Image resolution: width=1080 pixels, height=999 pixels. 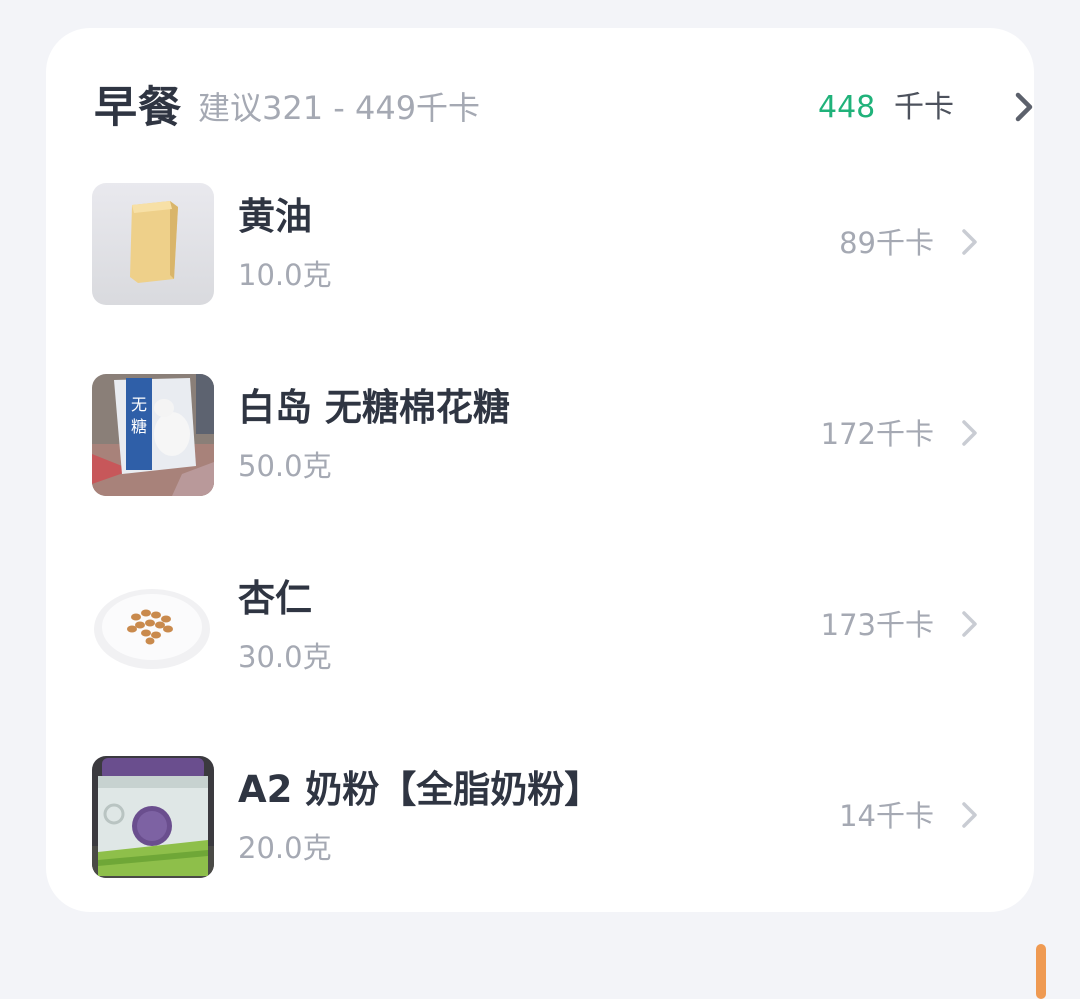 I want to click on food-kcal: 173千卡, so click(x=877, y=625).